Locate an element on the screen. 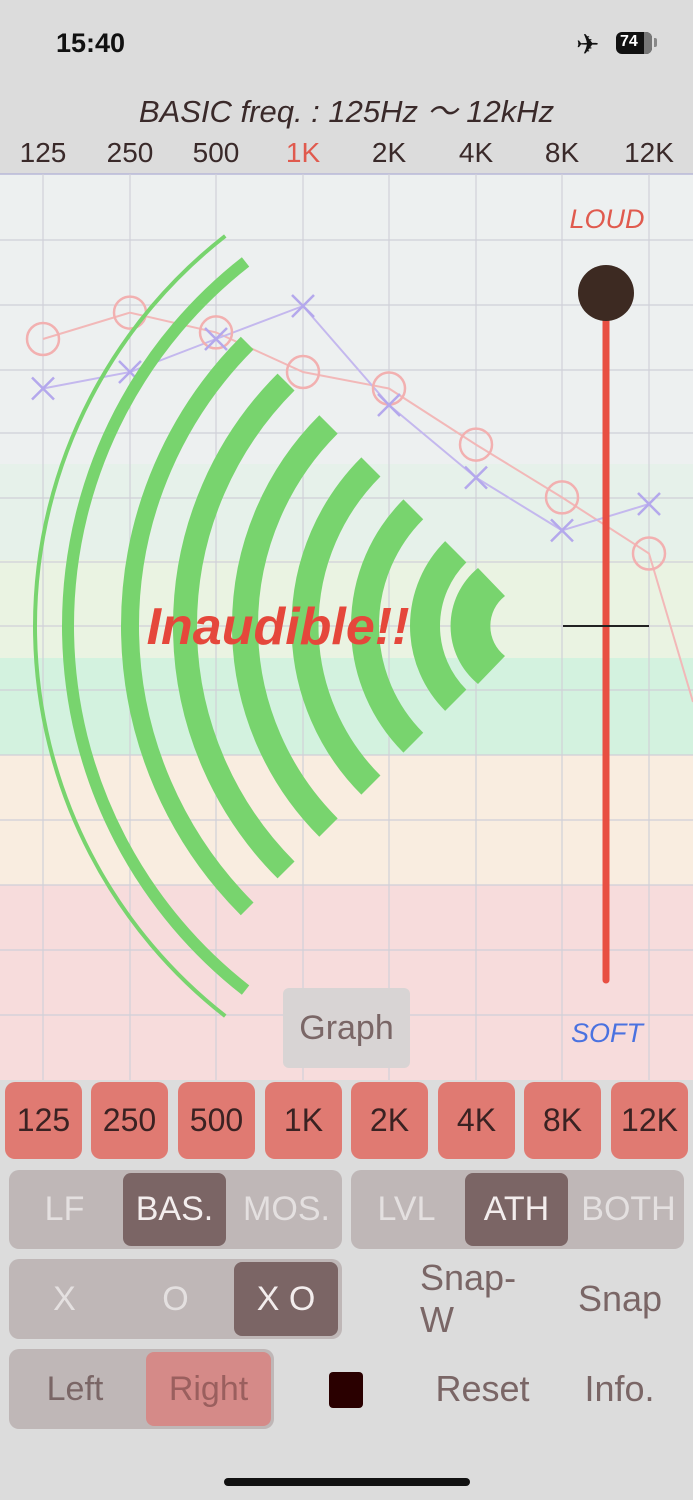 The width and height of the screenshot is (693, 1500). freq-button-8k: 8K is located at coordinates (562, 1120).